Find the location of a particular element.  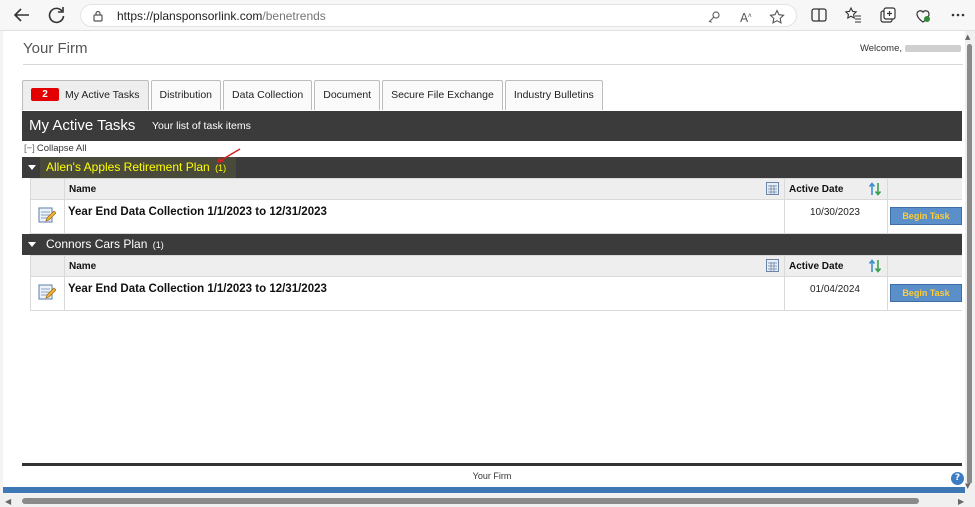

collapse-all-link: [−] Collapse All is located at coordinates (55, 148).